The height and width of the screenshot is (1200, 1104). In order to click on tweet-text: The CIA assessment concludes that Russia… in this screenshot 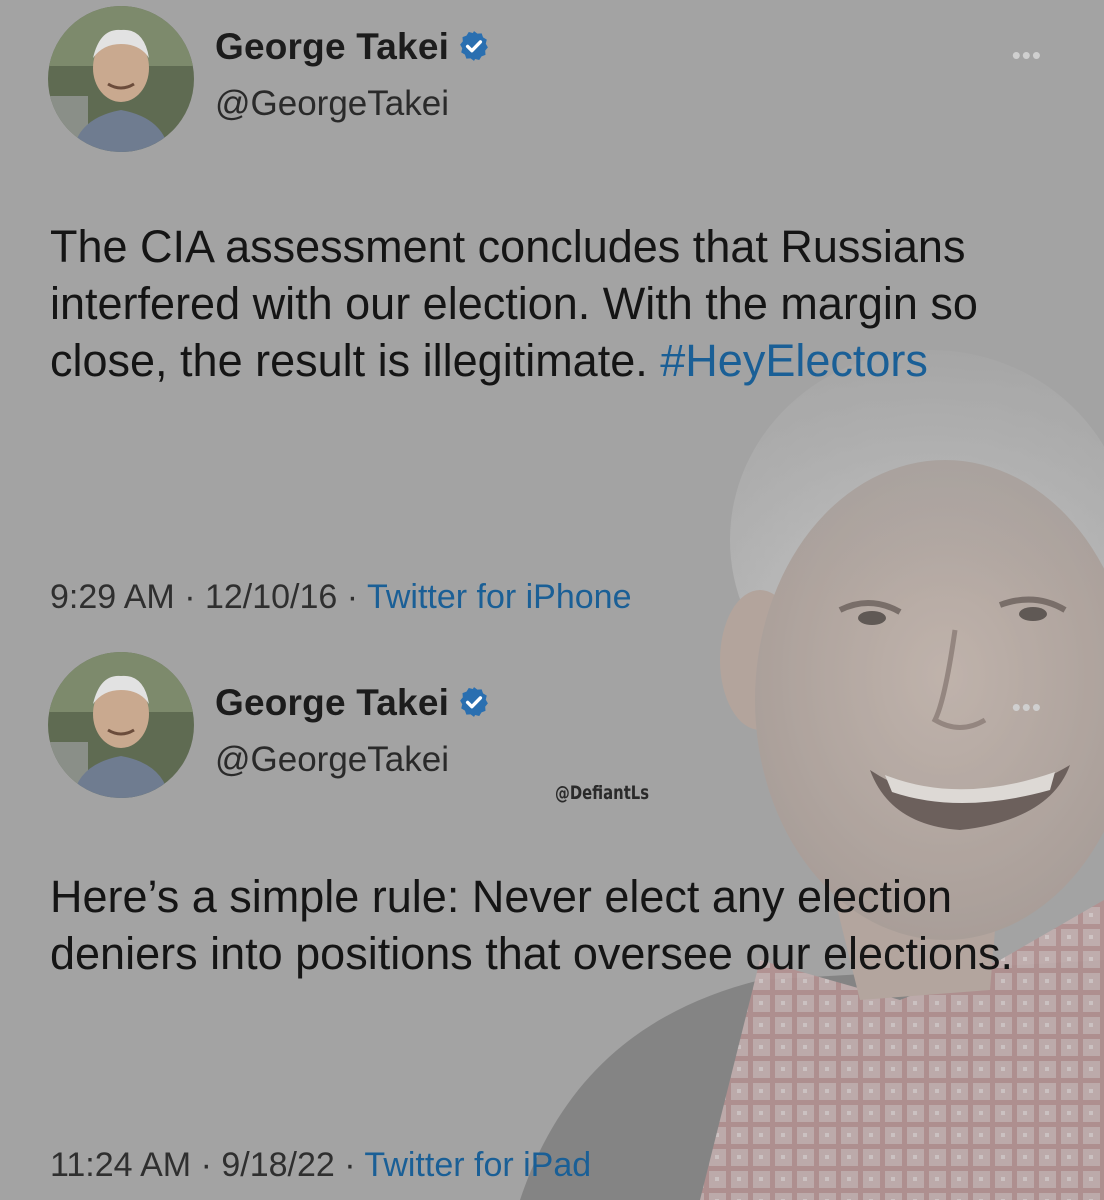, I will do `click(560, 303)`.